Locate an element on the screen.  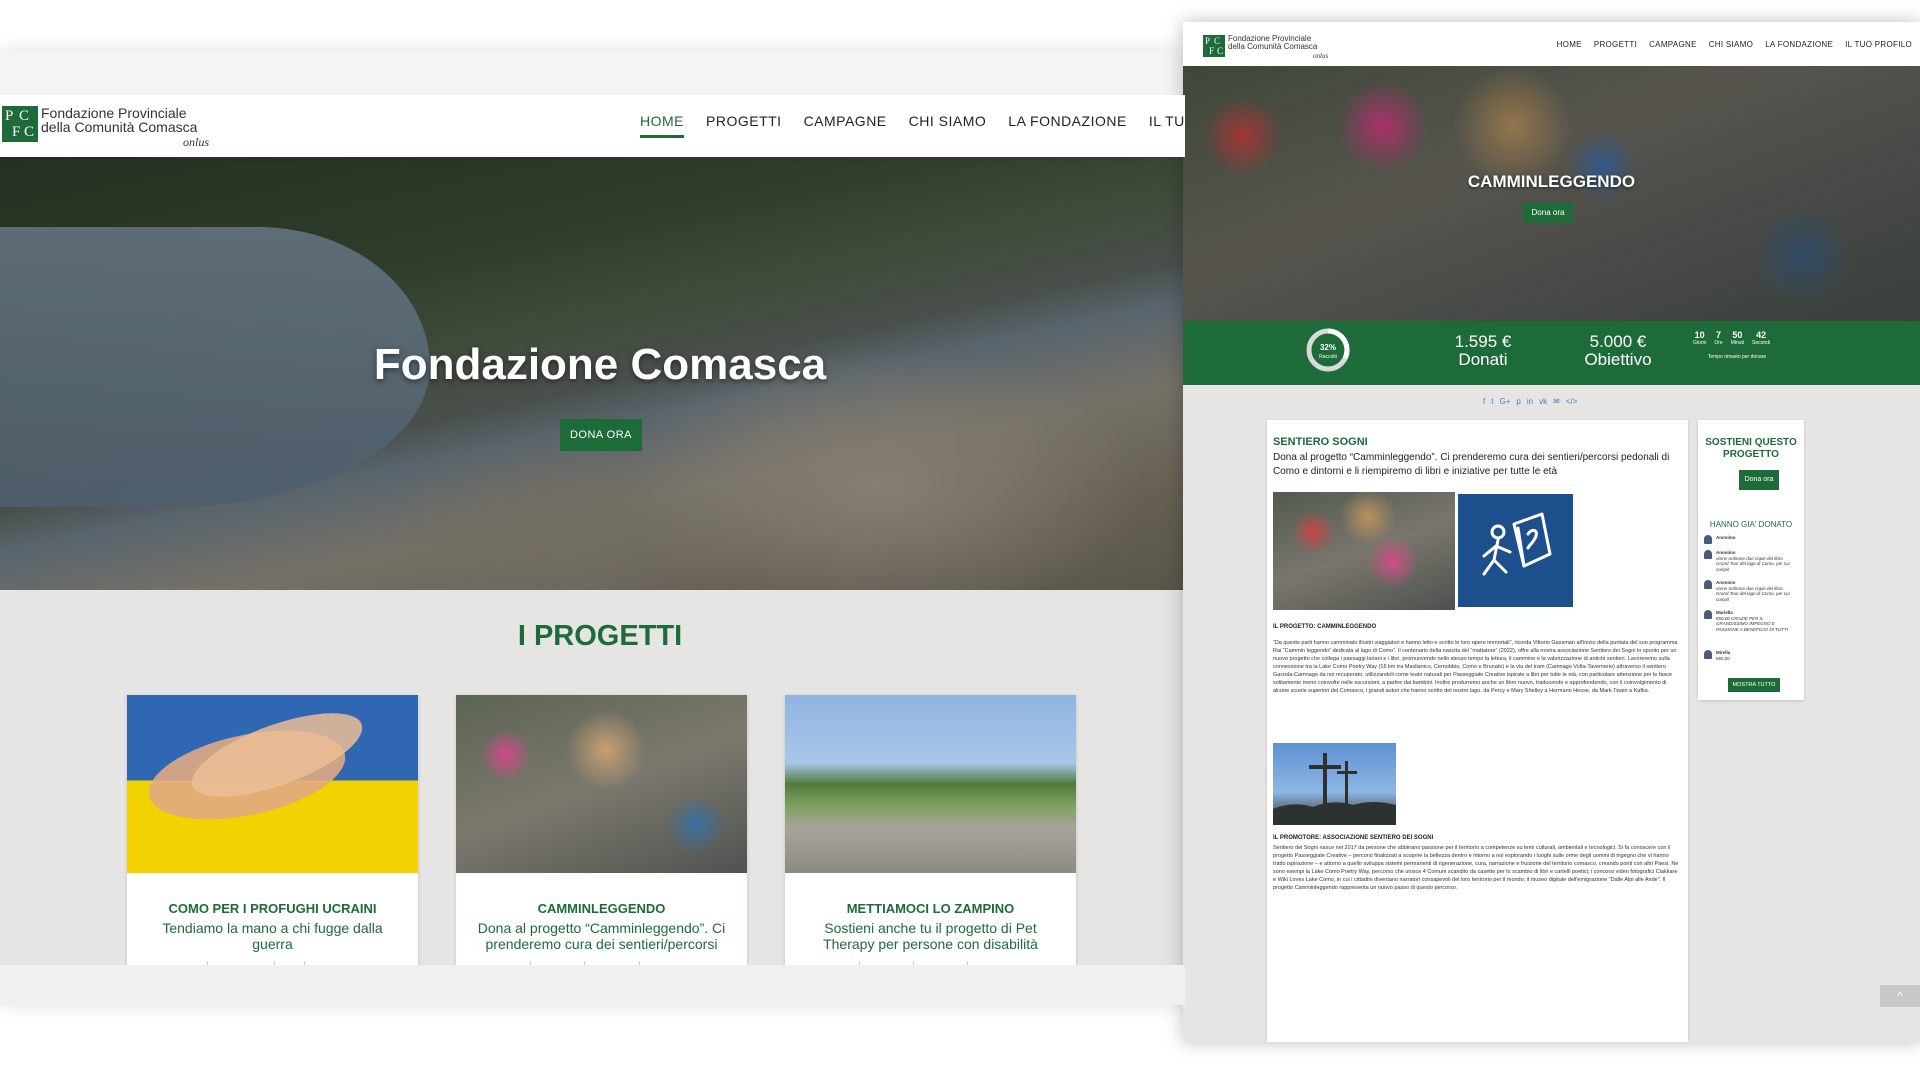
share-bar: f t G+ p in vk ✉ </> is located at coordinates (1530, 401).